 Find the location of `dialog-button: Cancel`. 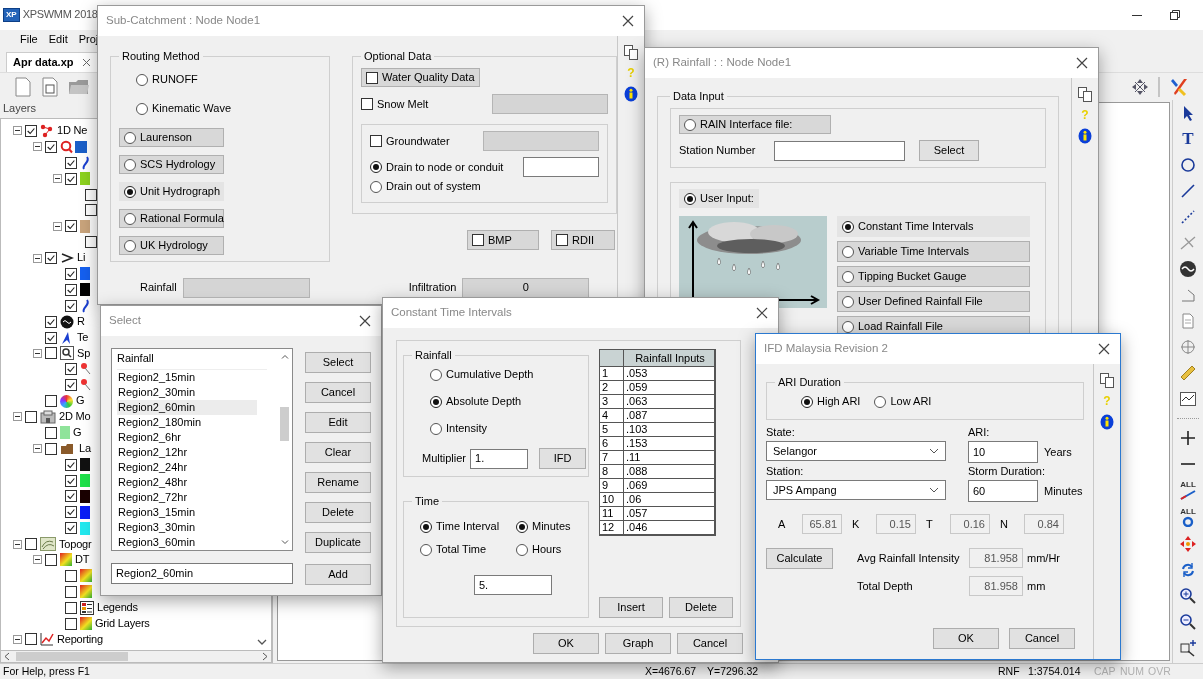

dialog-button: Cancel is located at coordinates (338, 392).